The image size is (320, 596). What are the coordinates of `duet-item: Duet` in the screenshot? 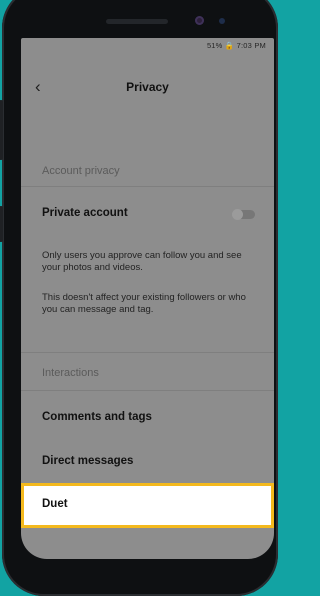 It's located at (147, 505).